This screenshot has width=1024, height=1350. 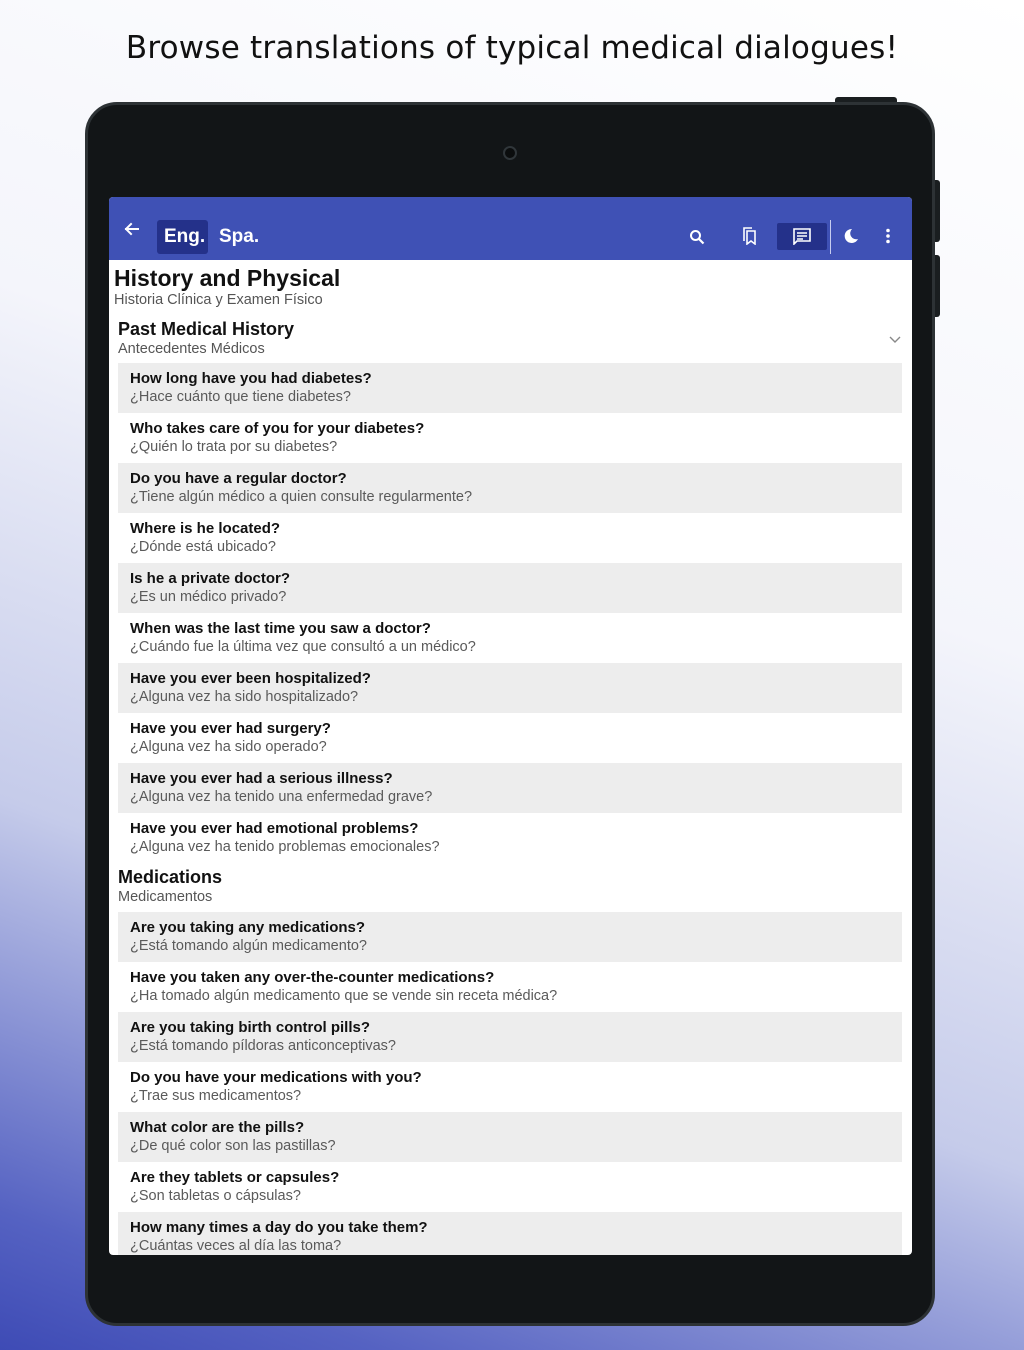 What do you see at coordinates (895, 339) in the screenshot?
I see `chevron-down-icon` at bounding box center [895, 339].